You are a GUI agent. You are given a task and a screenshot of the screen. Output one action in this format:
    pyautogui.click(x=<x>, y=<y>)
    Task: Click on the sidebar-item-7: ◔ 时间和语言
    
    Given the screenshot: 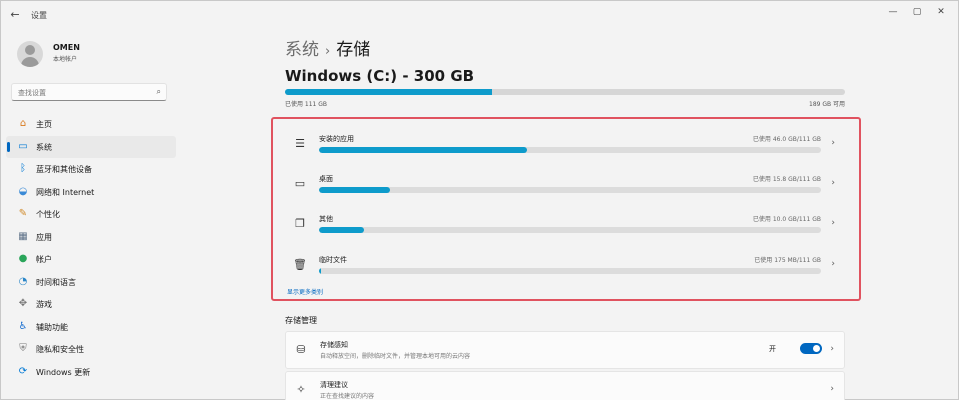 What is the action you would take?
    pyautogui.click(x=91, y=282)
    